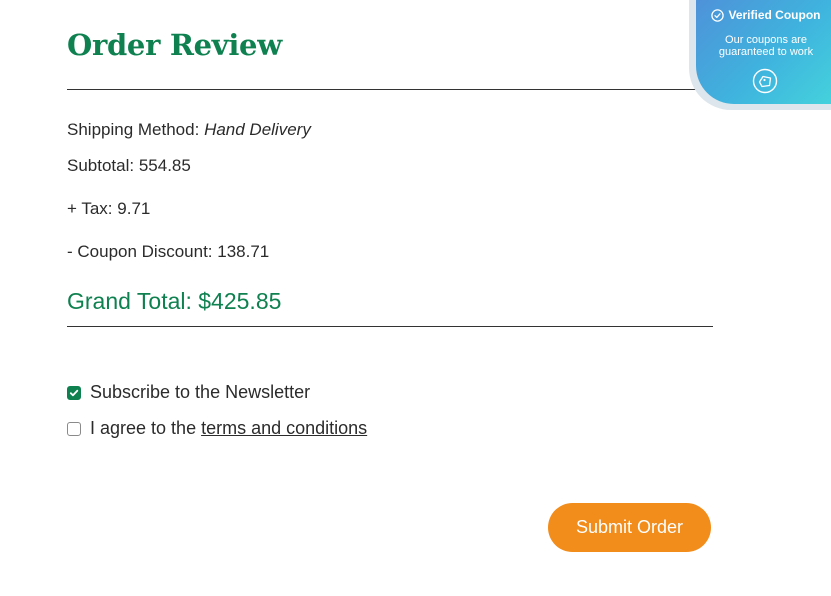 This screenshot has width=831, height=596. What do you see at coordinates (243, 251) in the screenshot?
I see `coupon-discount-value: 138.71` at bounding box center [243, 251].